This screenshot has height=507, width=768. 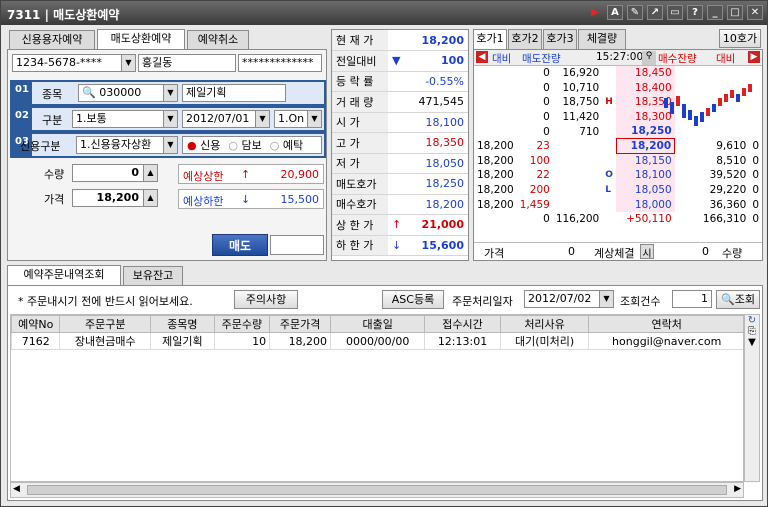 I want to click on quote-value: 100, so click(x=452, y=61).